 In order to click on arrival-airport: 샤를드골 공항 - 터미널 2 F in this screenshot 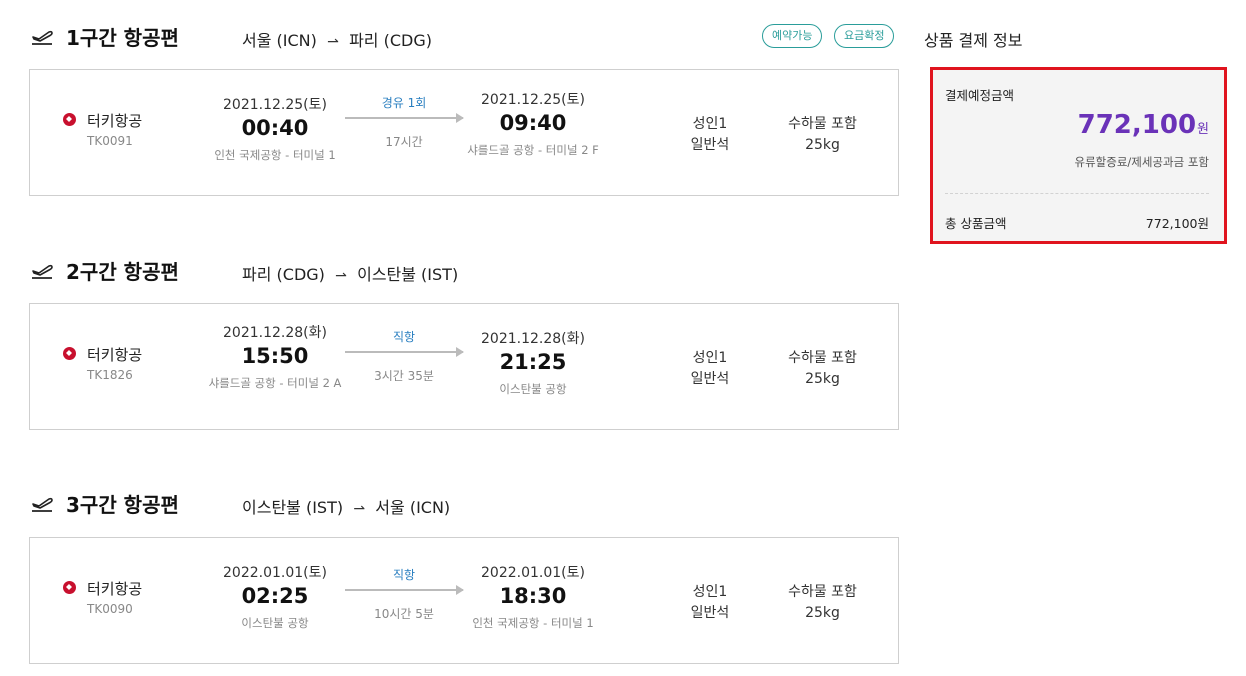, I will do `click(533, 150)`.